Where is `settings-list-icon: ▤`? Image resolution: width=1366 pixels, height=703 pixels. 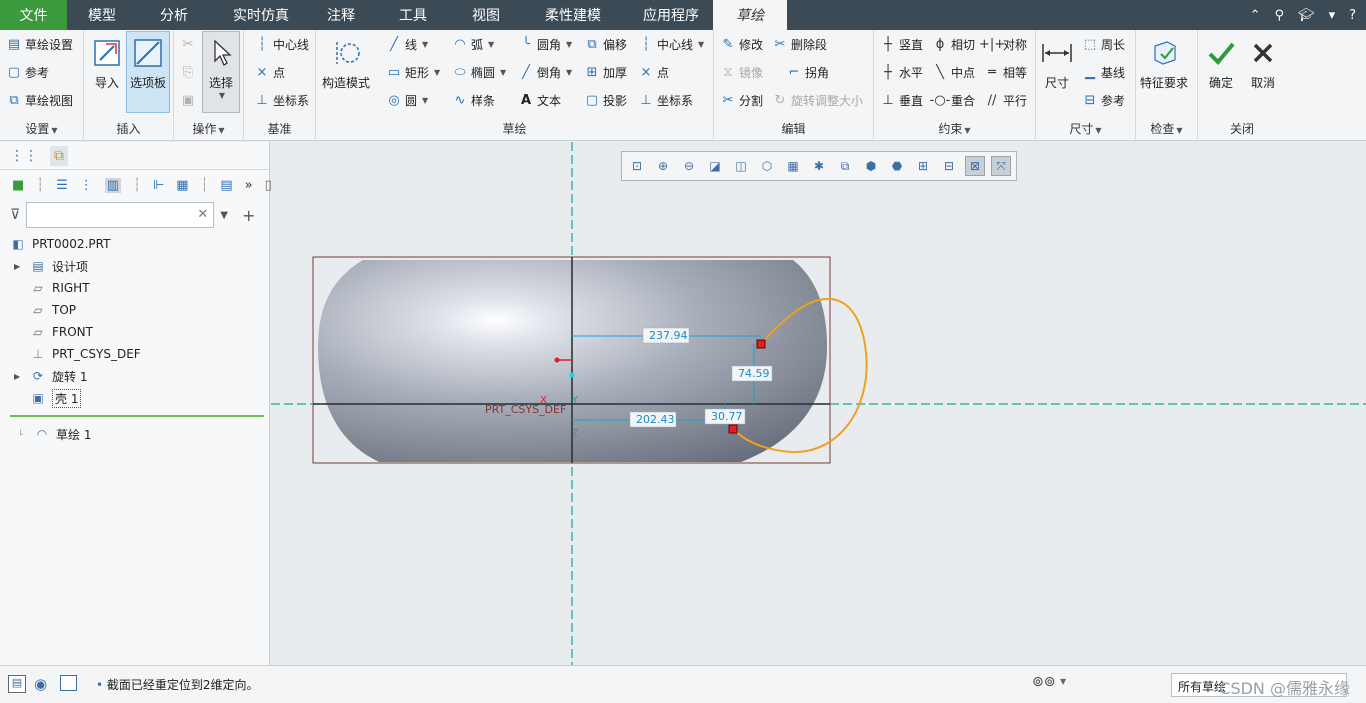 settings-list-icon: ▤ is located at coordinates (226, 185).